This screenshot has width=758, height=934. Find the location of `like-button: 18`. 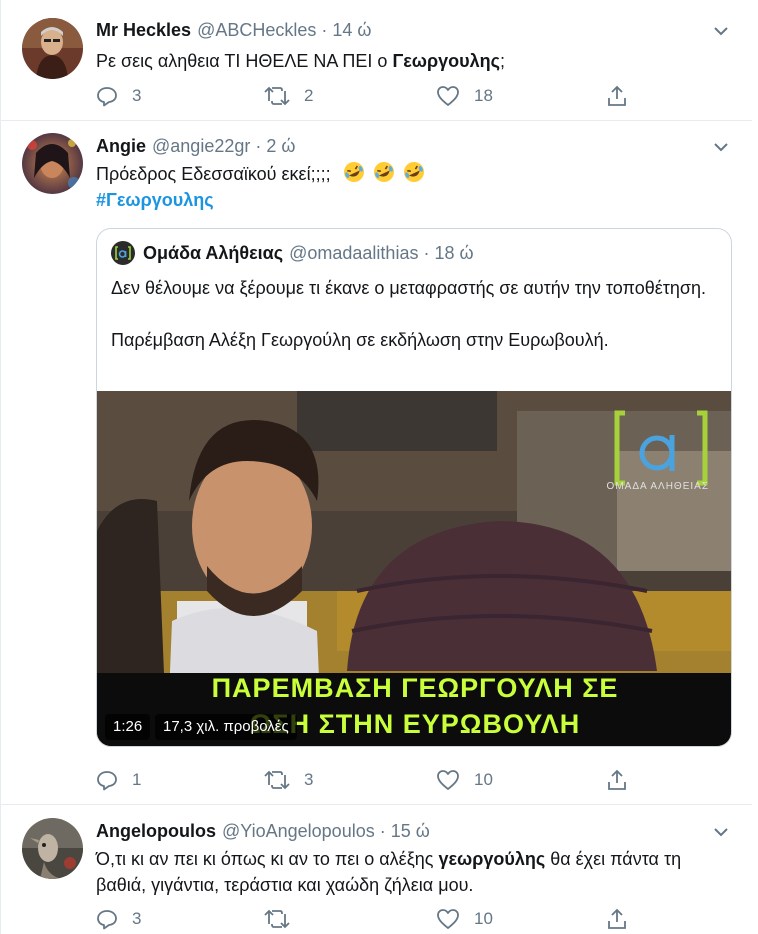

like-button: 18 is located at coordinates (464, 96).